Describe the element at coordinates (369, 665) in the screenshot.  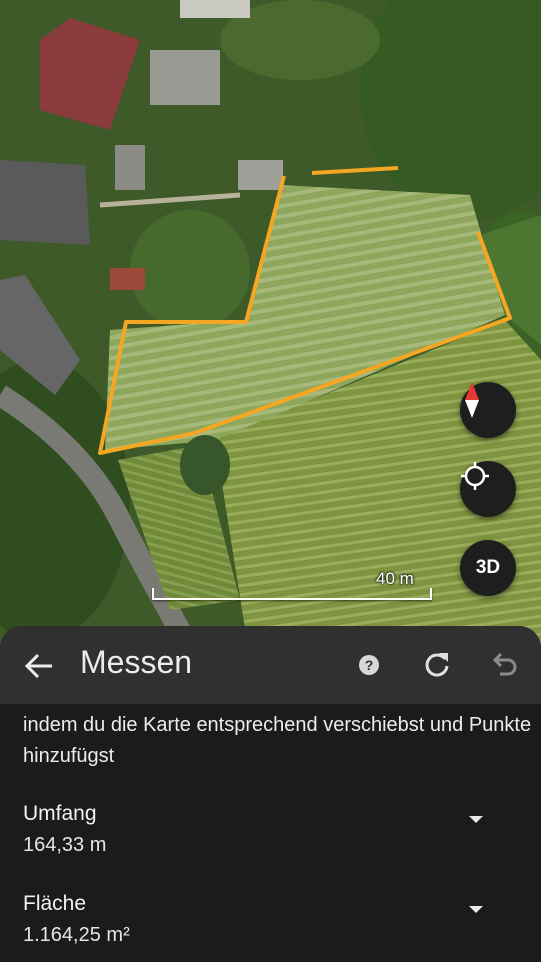
I see `help-button: ?` at that location.